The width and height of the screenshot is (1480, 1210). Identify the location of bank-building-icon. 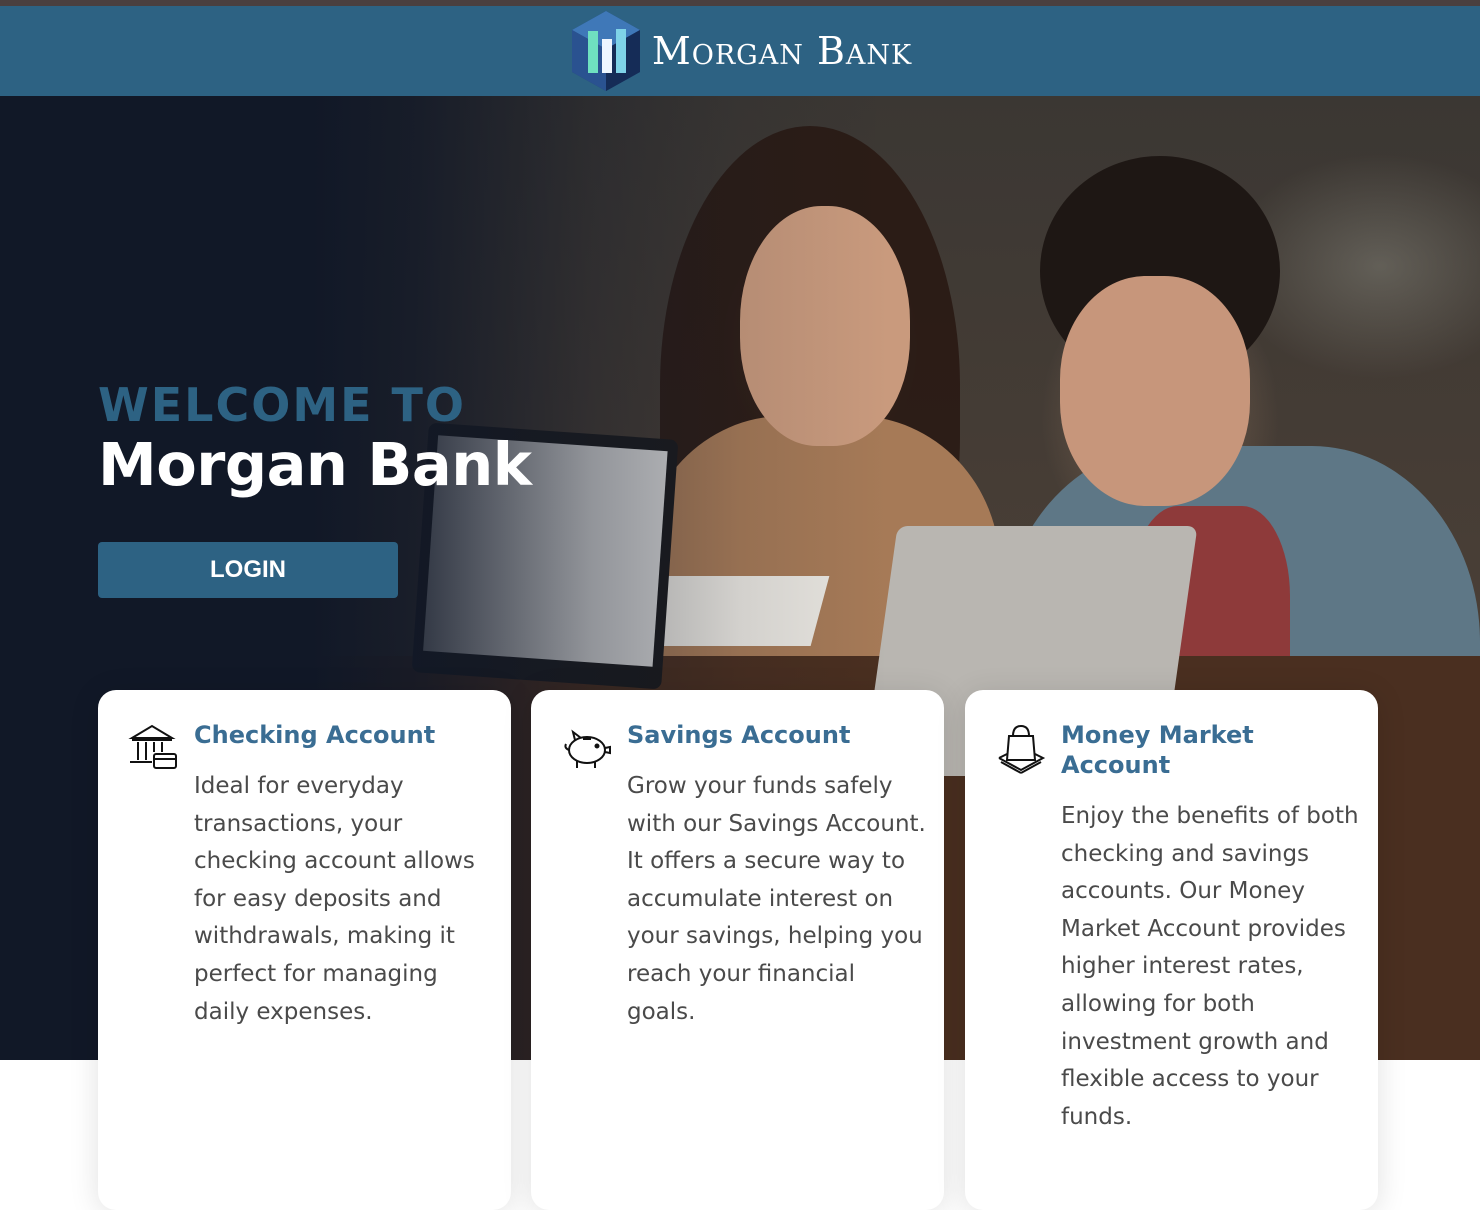
(152, 746).